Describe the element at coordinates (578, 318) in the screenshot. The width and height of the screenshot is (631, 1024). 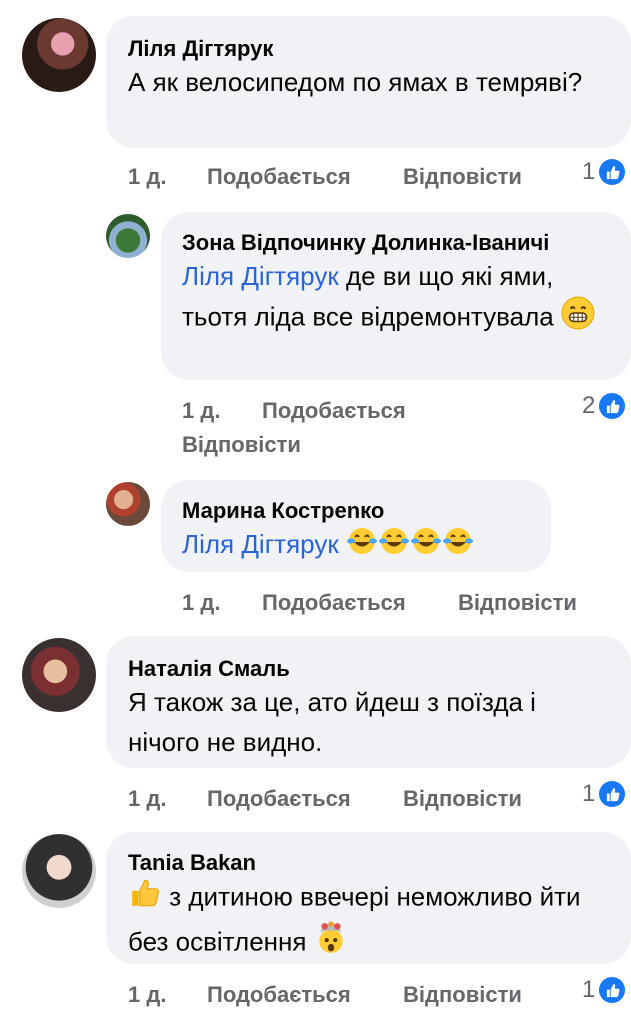
I see `grinning-face-icon` at that location.